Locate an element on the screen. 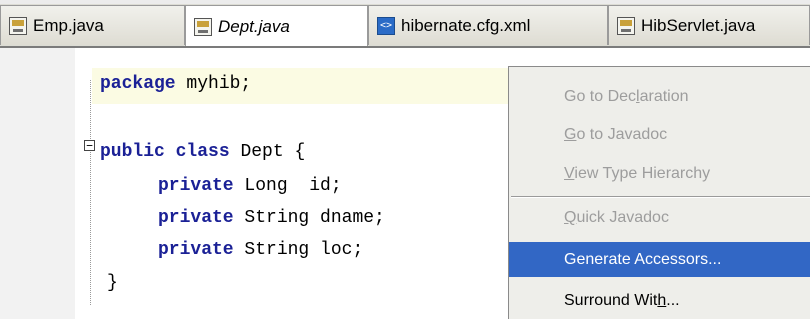 This screenshot has height=319, width=810. code-line-package: package myhib; is located at coordinates (175, 84).